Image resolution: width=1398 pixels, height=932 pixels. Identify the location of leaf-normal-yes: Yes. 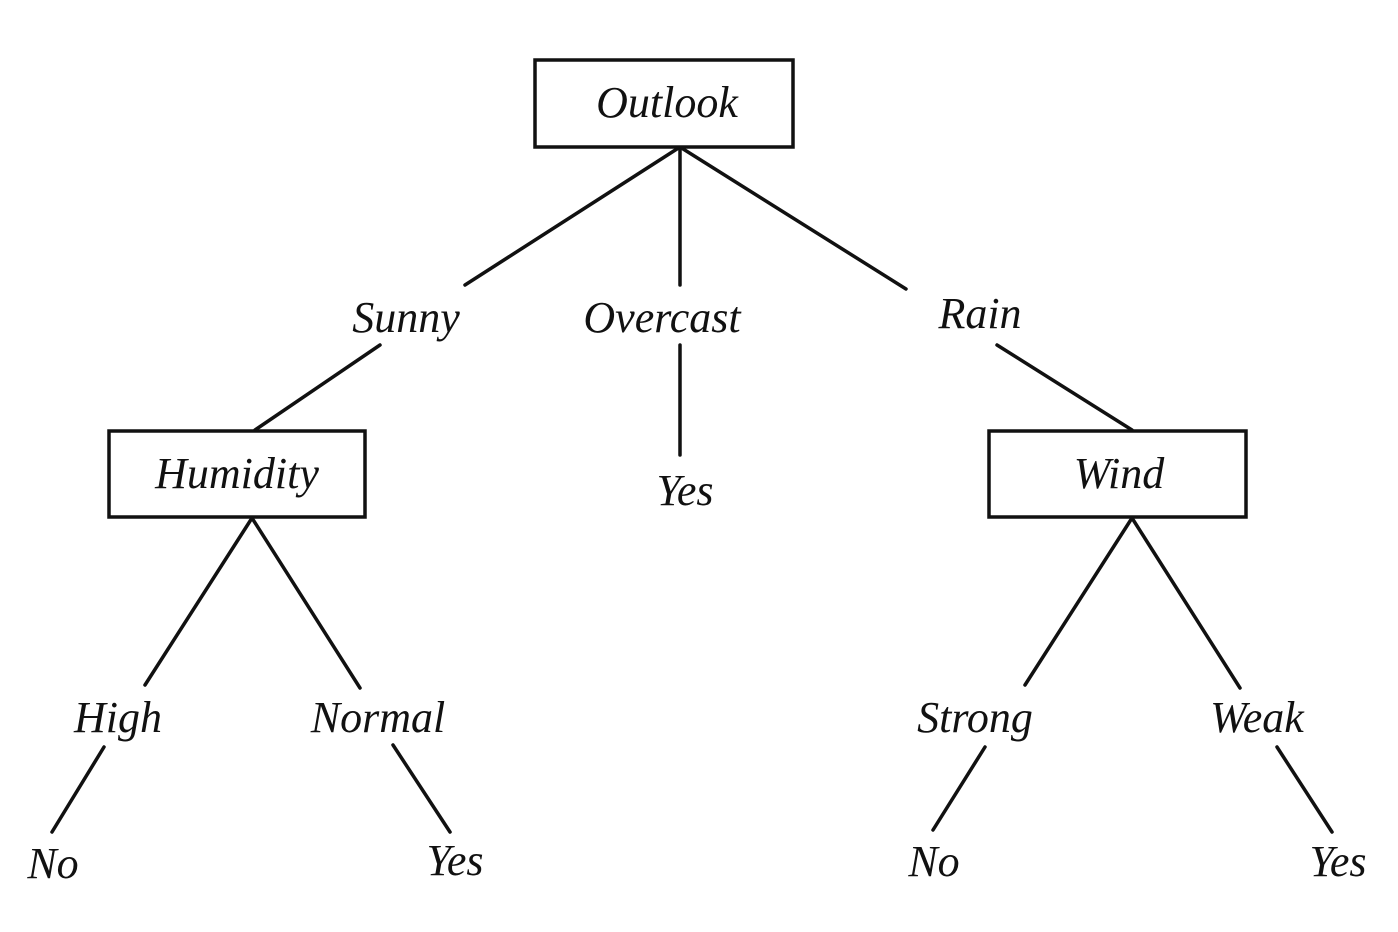
(454, 860).